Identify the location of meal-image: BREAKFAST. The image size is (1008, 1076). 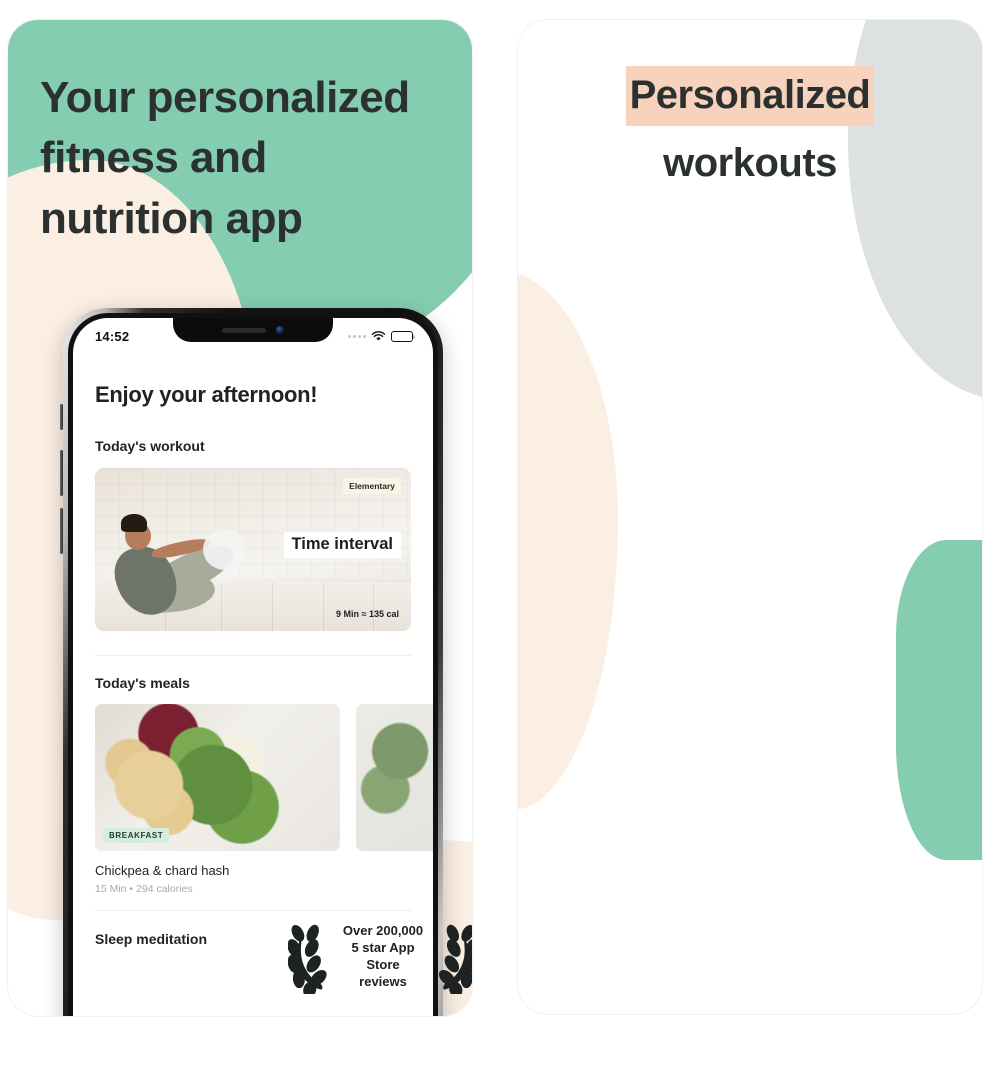
(217, 777).